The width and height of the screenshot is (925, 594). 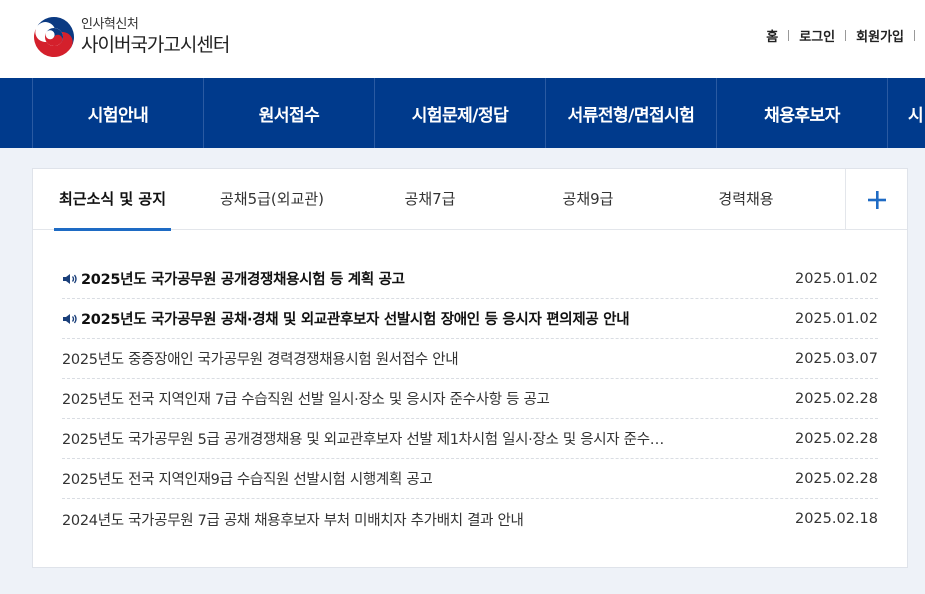 What do you see at coordinates (110, 24) in the screenshot?
I see `org-name: 인사혁신처` at bounding box center [110, 24].